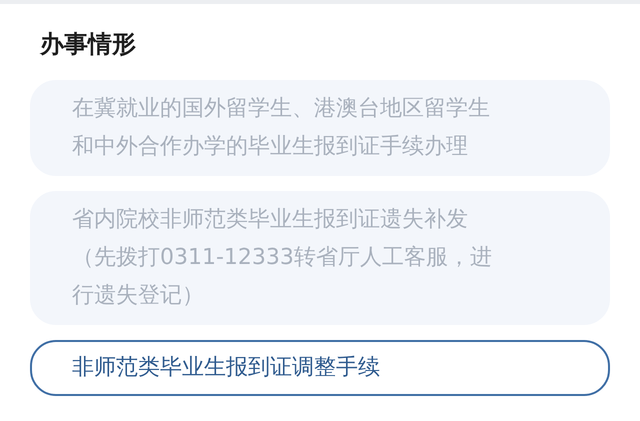 Image resolution: width=640 pixels, height=421 pixels. What do you see at coordinates (88, 44) in the screenshot?
I see `section-title: 办事情形` at bounding box center [88, 44].